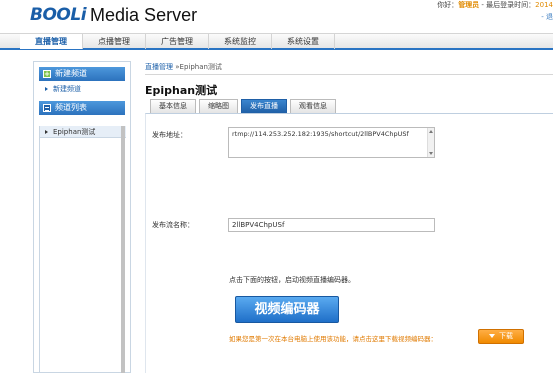  I want to click on nav-vod-management: 点播管理, so click(114, 41).